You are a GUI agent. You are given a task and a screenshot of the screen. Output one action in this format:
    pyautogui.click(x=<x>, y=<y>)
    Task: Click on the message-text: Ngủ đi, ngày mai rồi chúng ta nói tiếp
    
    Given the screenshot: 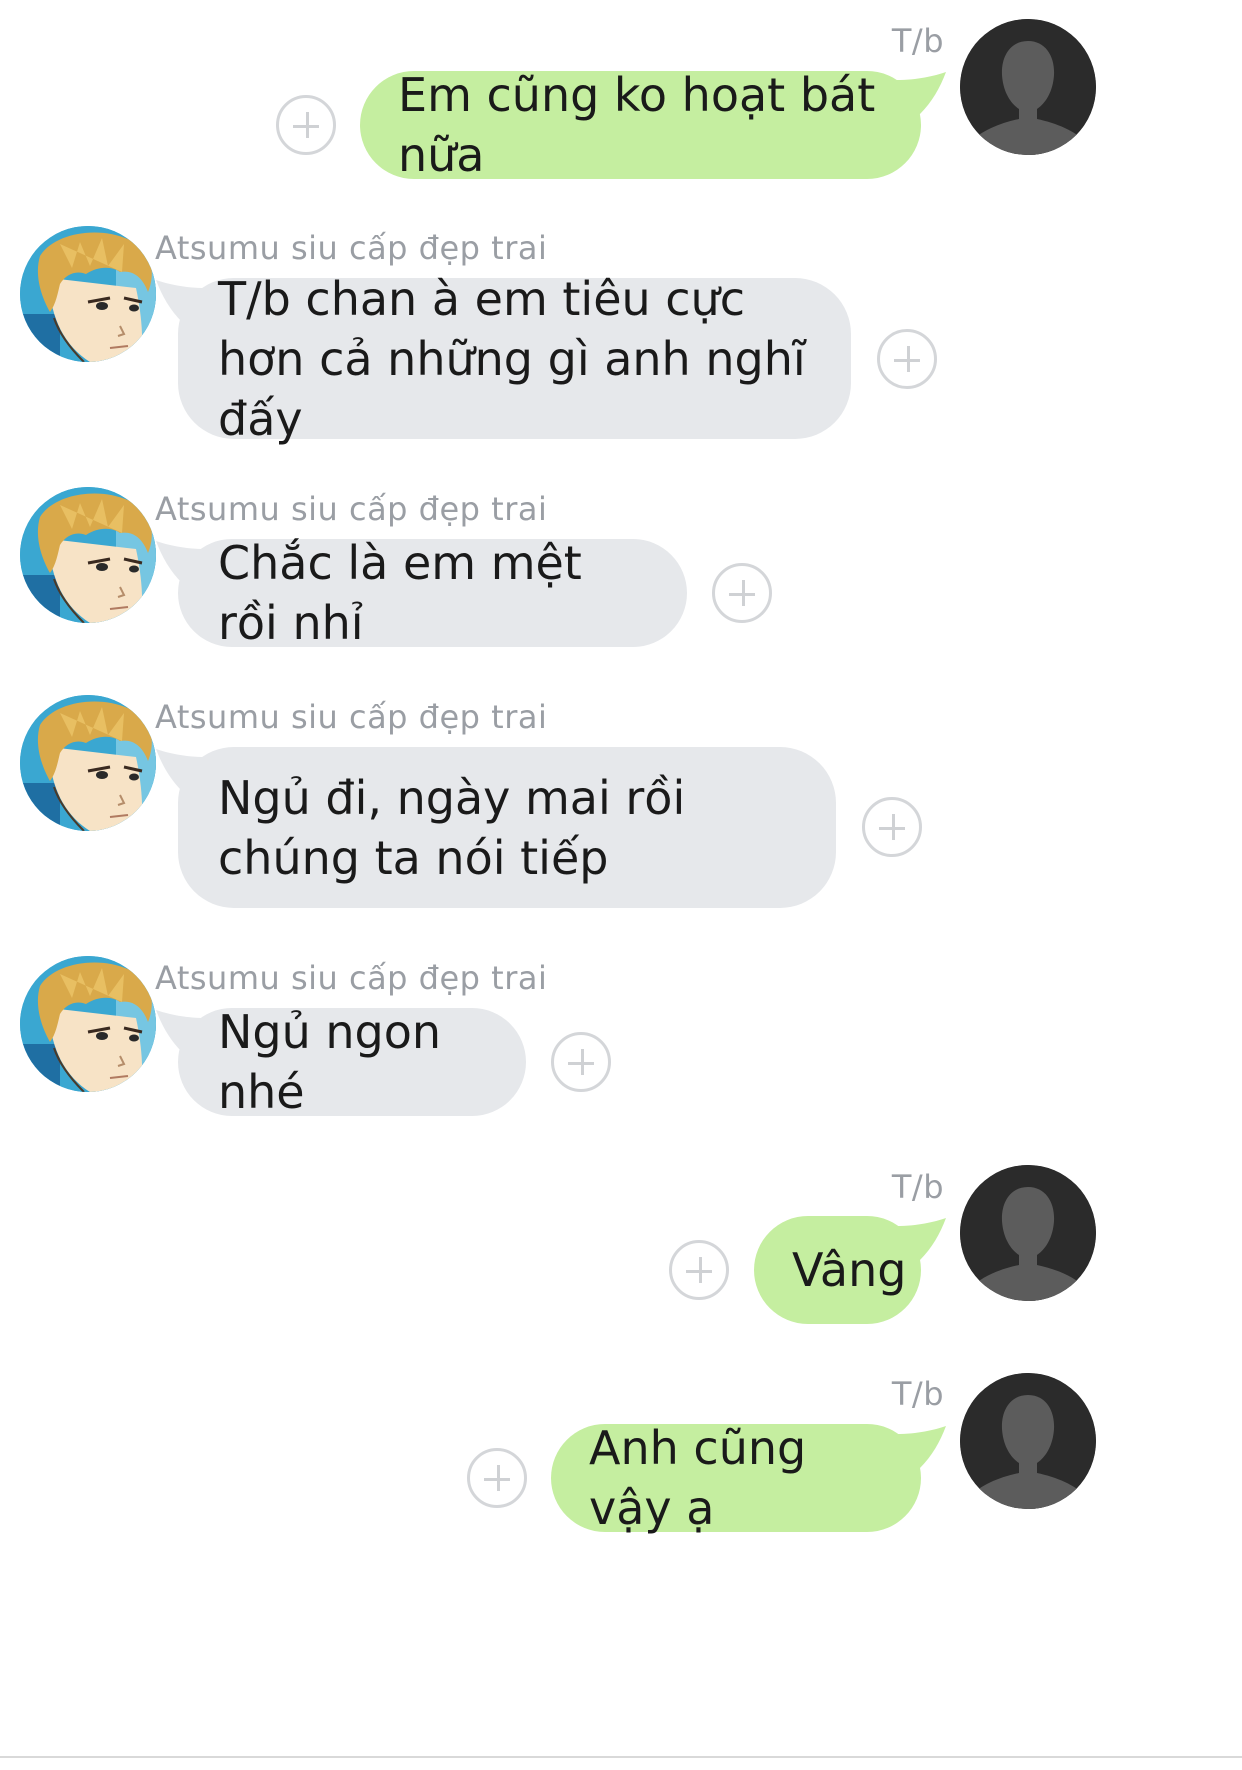 What is the action you would take?
    pyautogui.click(x=452, y=827)
    